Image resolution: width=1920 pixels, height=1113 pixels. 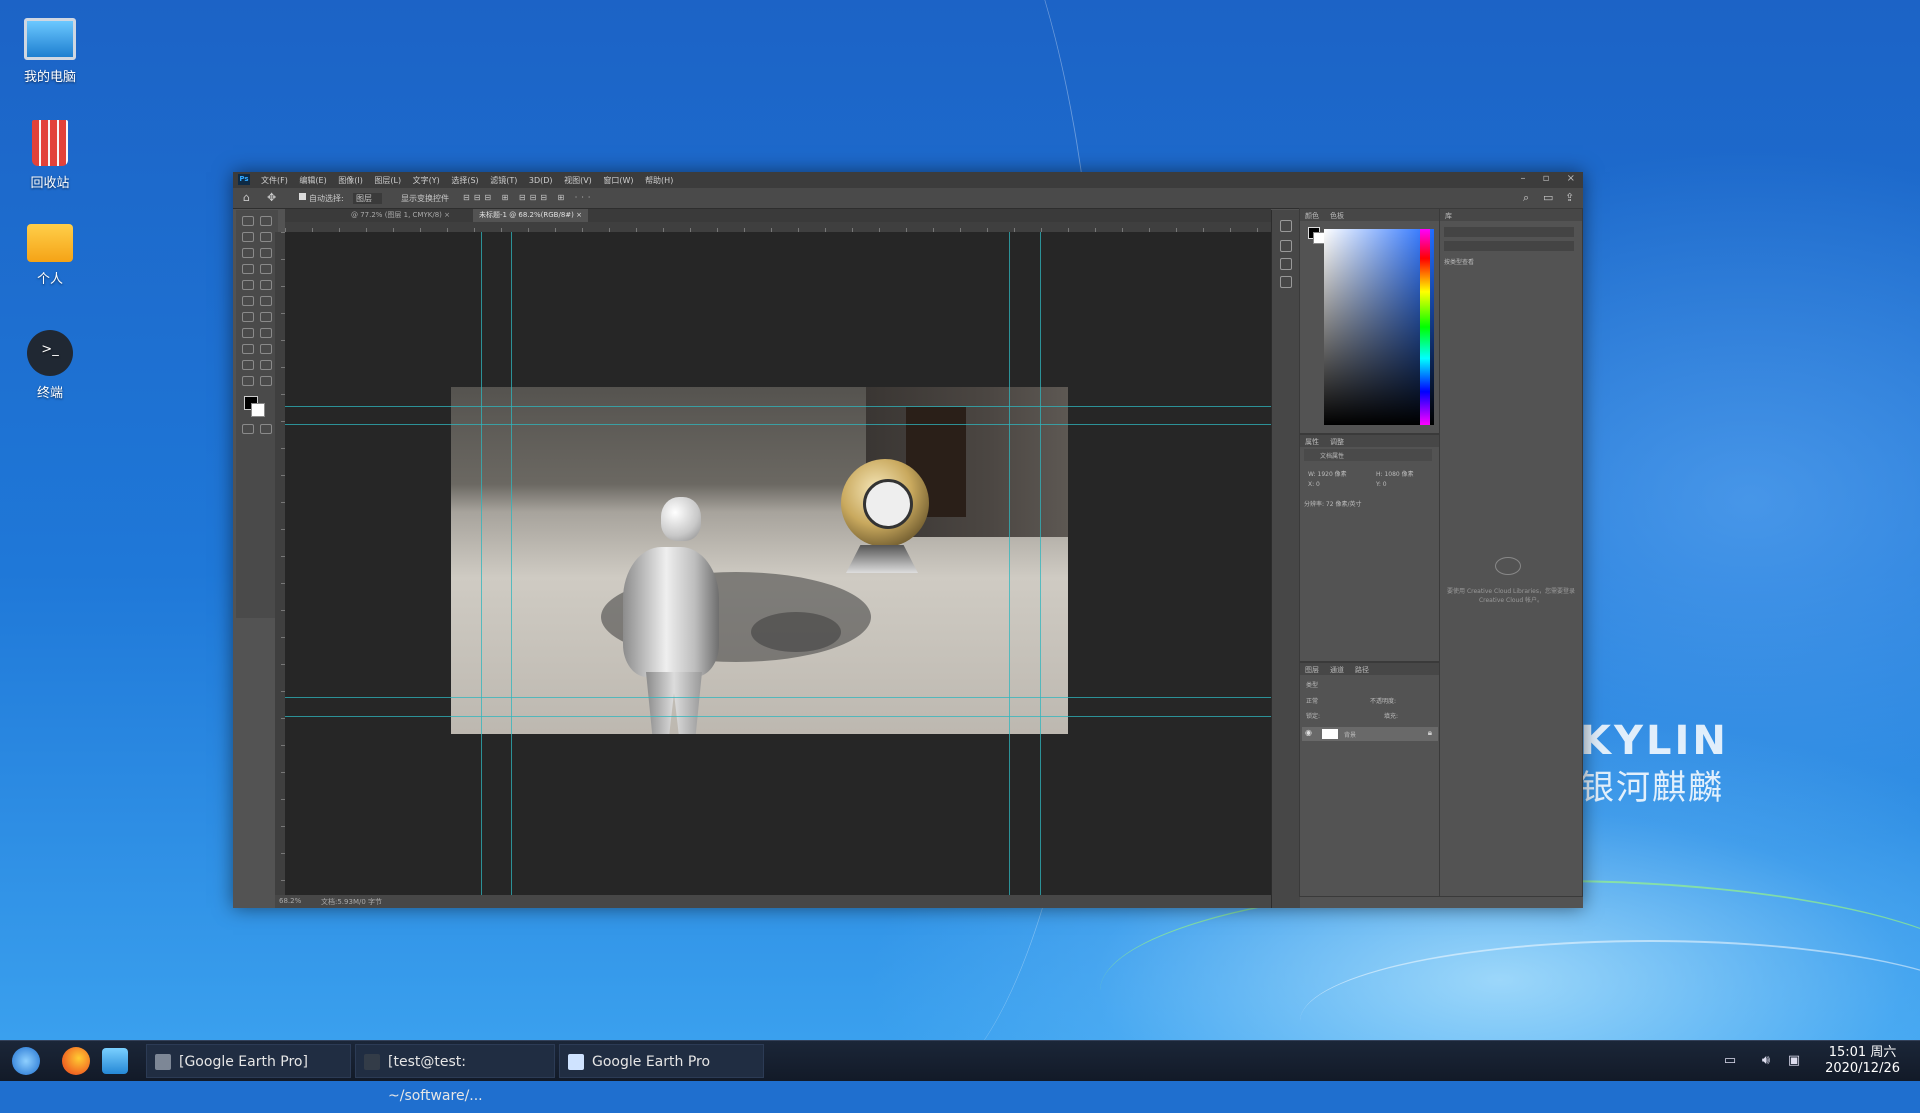 What do you see at coordinates (387, 180) in the screenshot?
I see `menu-layer: 图层(L)` at bounding box center [387, 180].